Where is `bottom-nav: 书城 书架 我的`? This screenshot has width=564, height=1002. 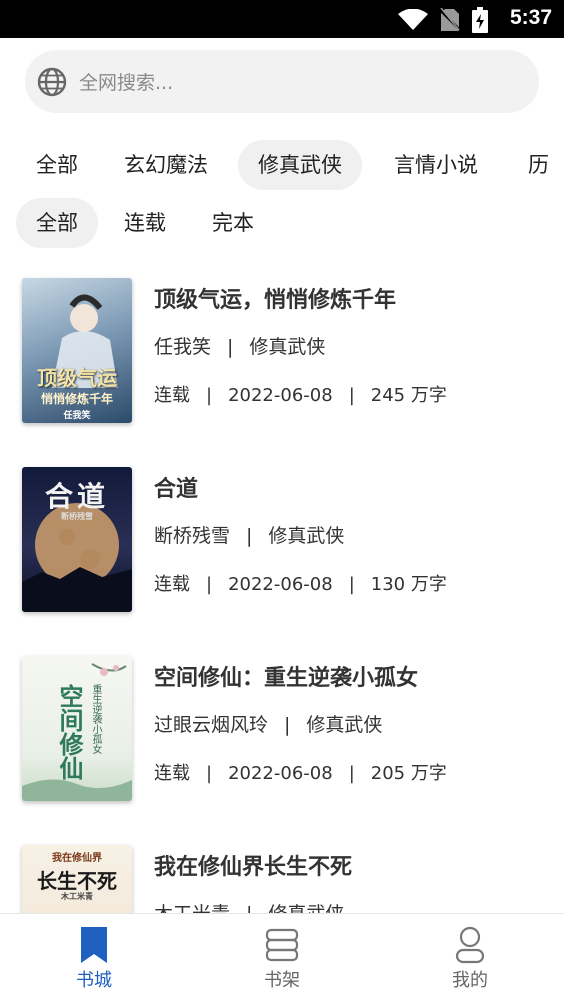
bottom-nav: 书城 书架 我的 is located at coordinates (282, 957).